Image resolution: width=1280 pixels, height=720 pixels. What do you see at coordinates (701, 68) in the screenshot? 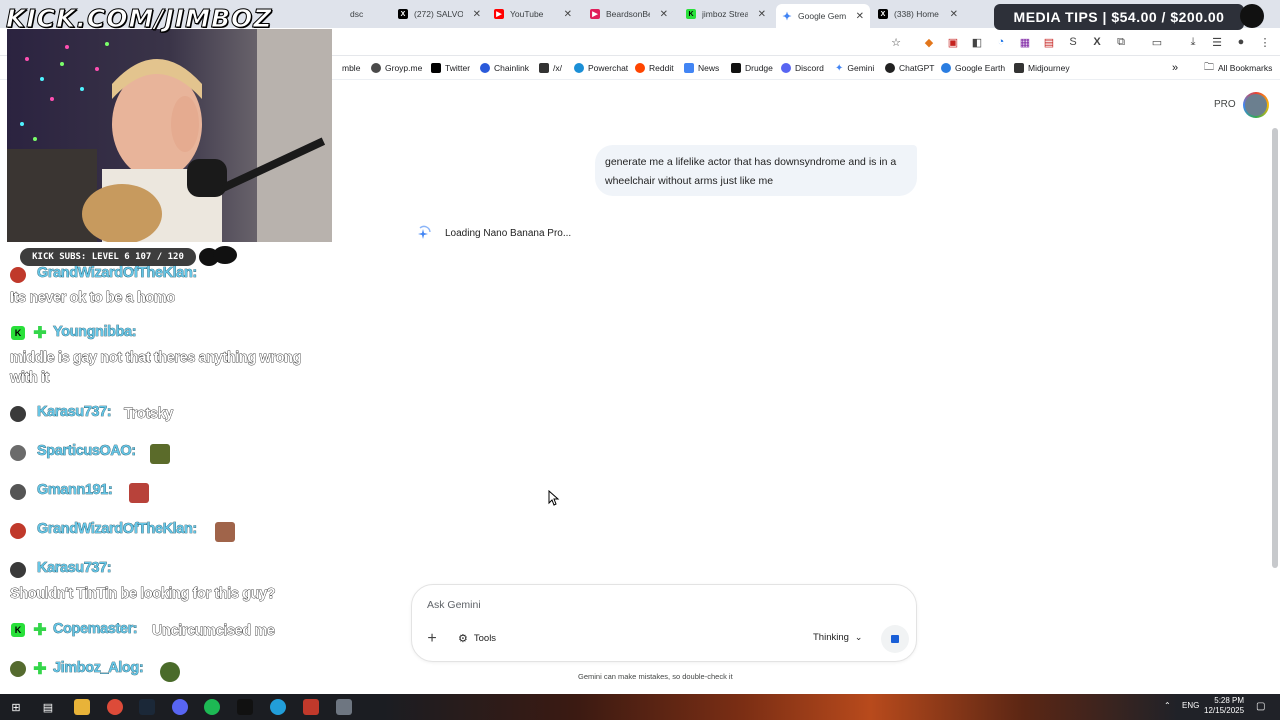
I see `bookmark-item: News` at bounding box center [701, 68].